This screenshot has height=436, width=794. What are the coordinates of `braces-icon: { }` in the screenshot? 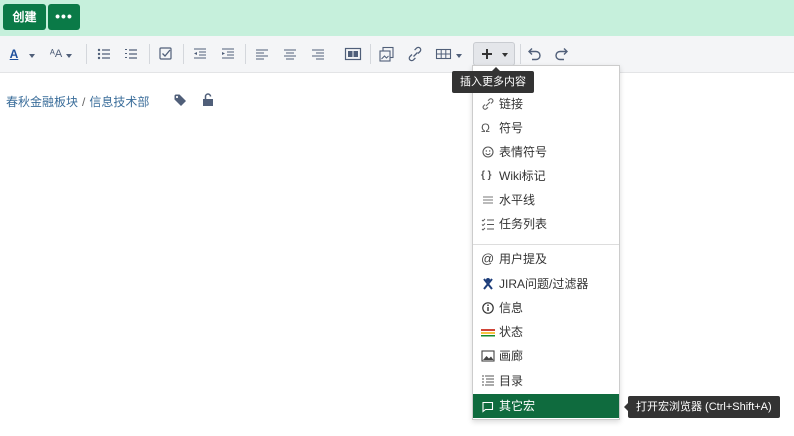 It's located at (486, 175).